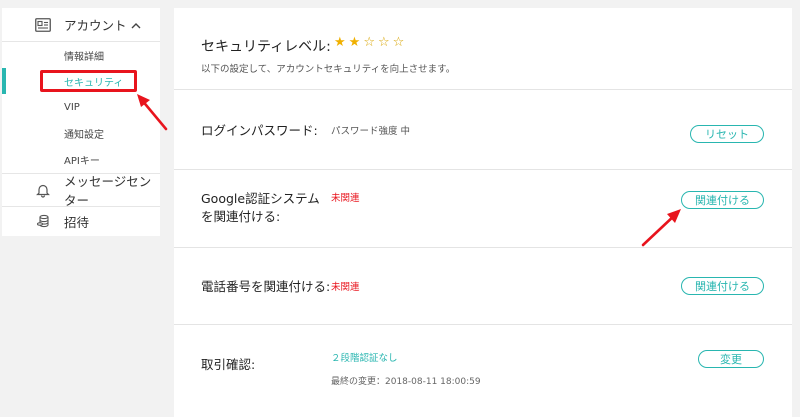 The image size is (800, 417). What do you see at coordinates (259, 130) in the screenshot?
I see `login-password-label: ログインパスワード:` at bounding box center [259, 130].